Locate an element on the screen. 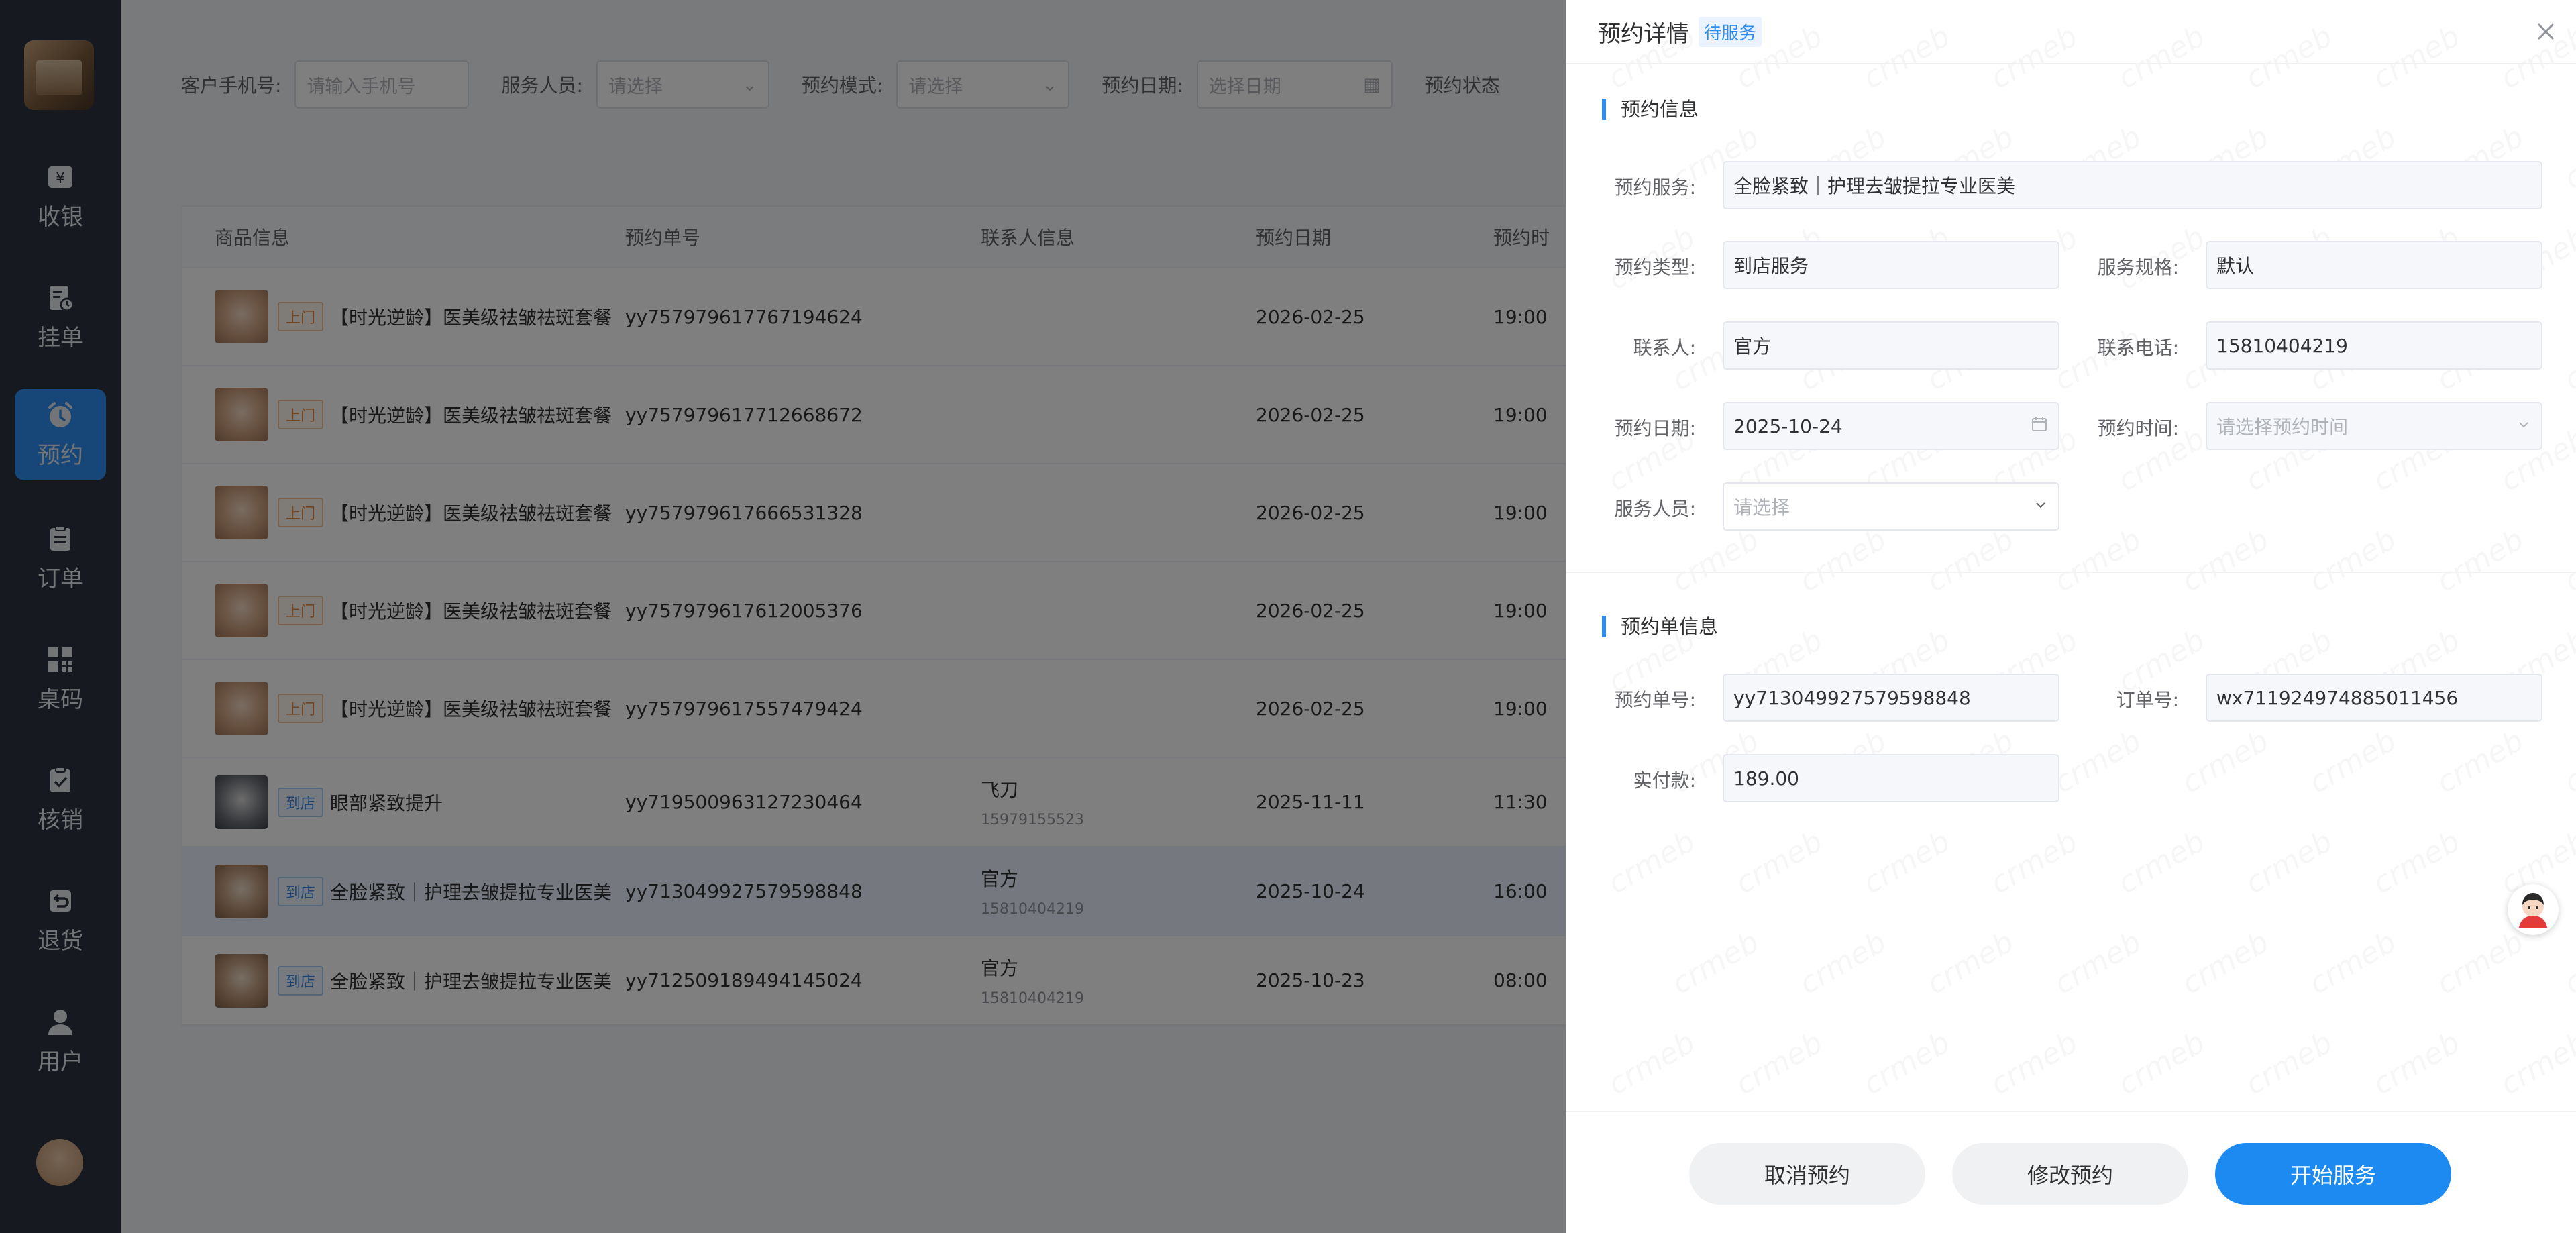  spec-field: 默认 is located at coordinates (2374, 265).